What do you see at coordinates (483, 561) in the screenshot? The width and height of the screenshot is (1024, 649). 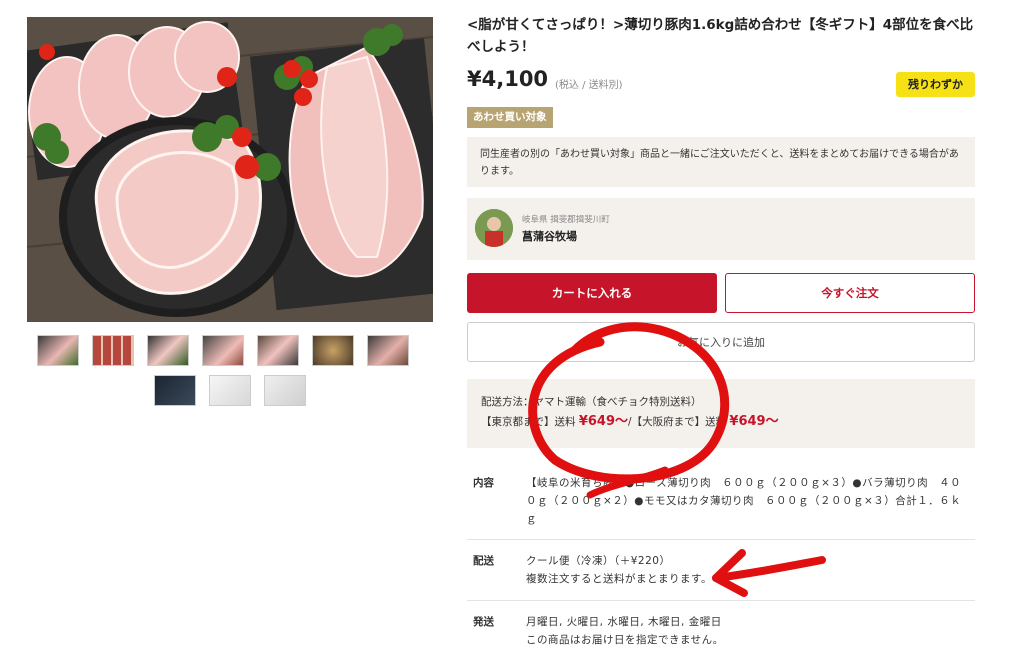 I see `spec-label: 配送` at bounding box center [483, 561].